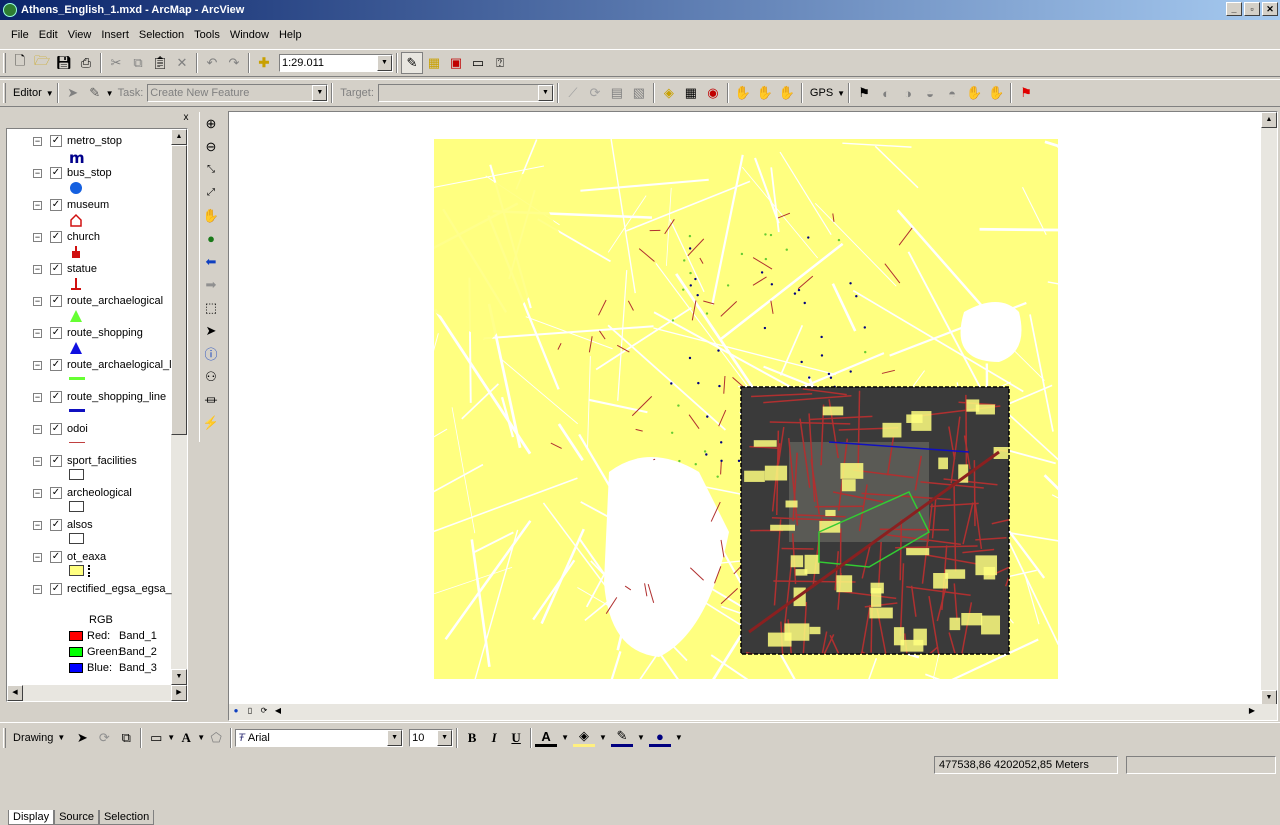 The image size is (1280, 825). I want to click on task-combo: Create New Feature ▼, so click(237, 93).